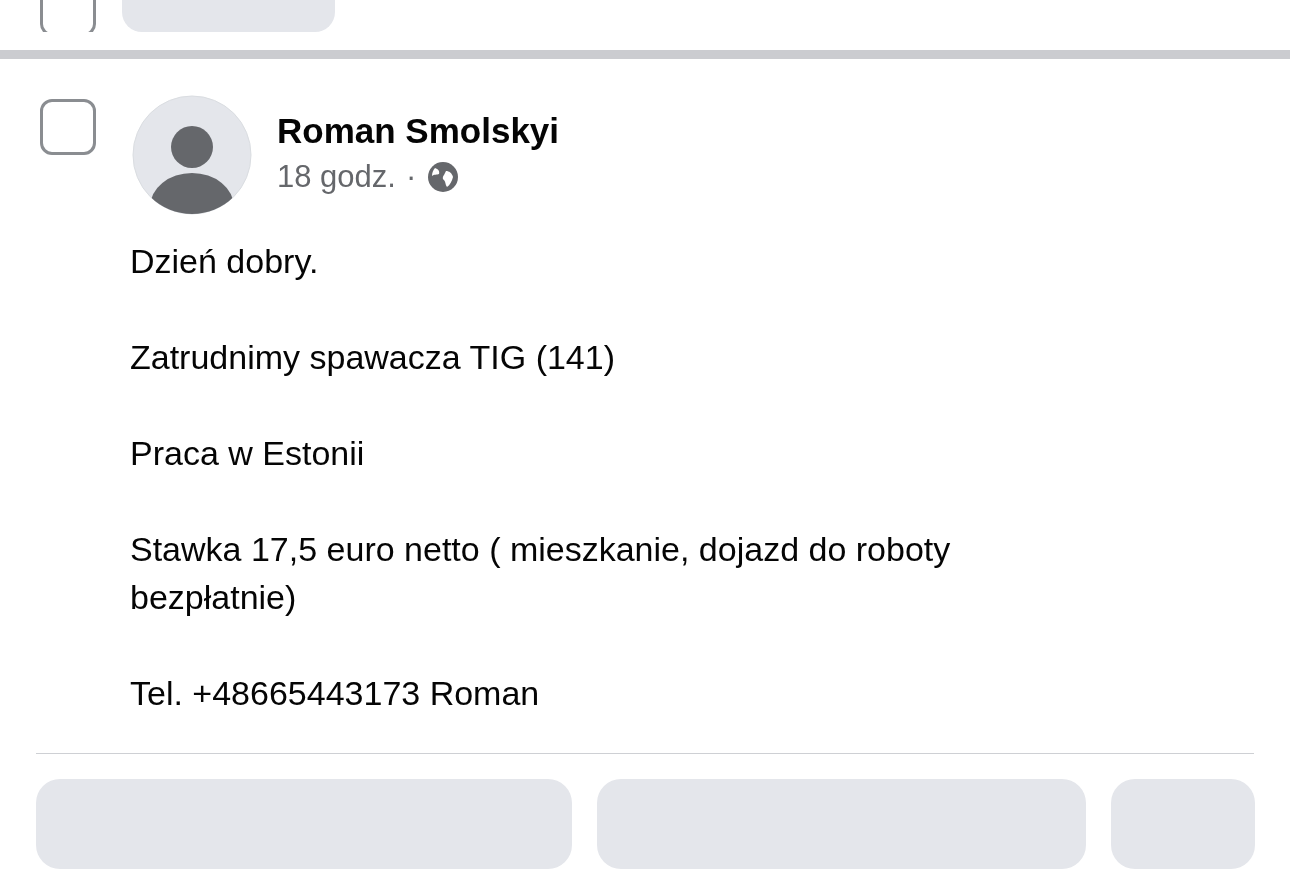 Image resolution: width=1290 pixels, height=869 pixels. Describe the element at coordinates (443, 177) in the screenshot. I see `globe-icon` at that location.